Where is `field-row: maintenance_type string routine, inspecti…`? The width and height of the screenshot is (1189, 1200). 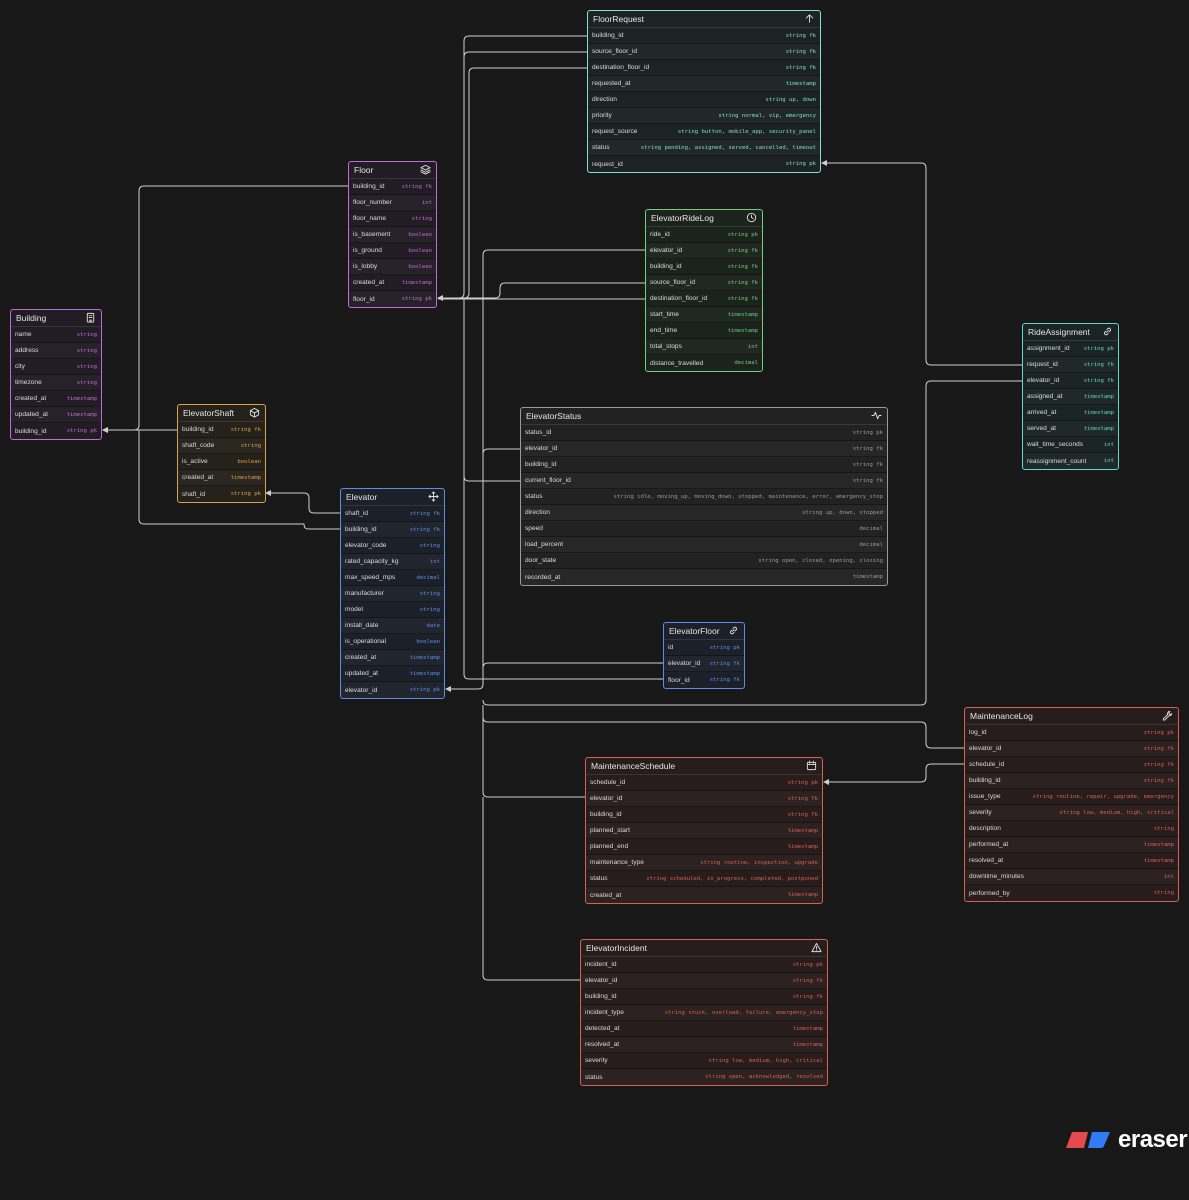 field-row: maintenance_type string routine, inspecti… is located at coordinates (704, 863).